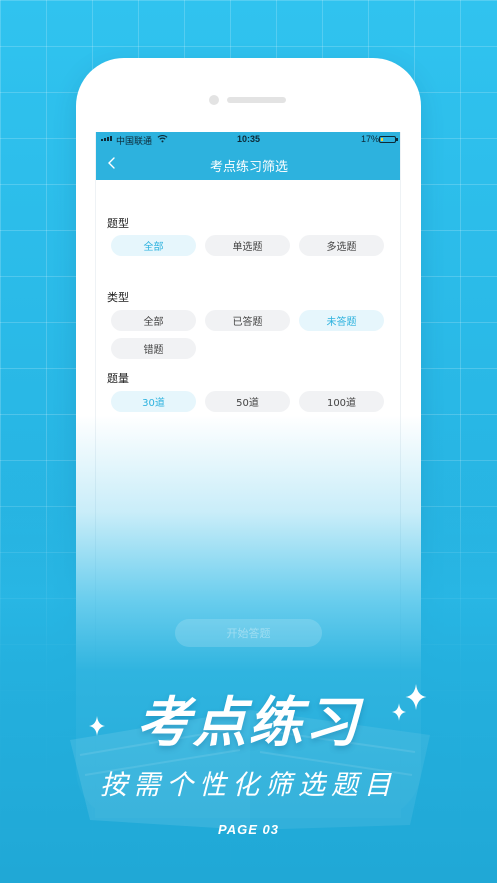 This screenshot has width=497, height=883. I want to click on signal-icon, so click(106, 138).